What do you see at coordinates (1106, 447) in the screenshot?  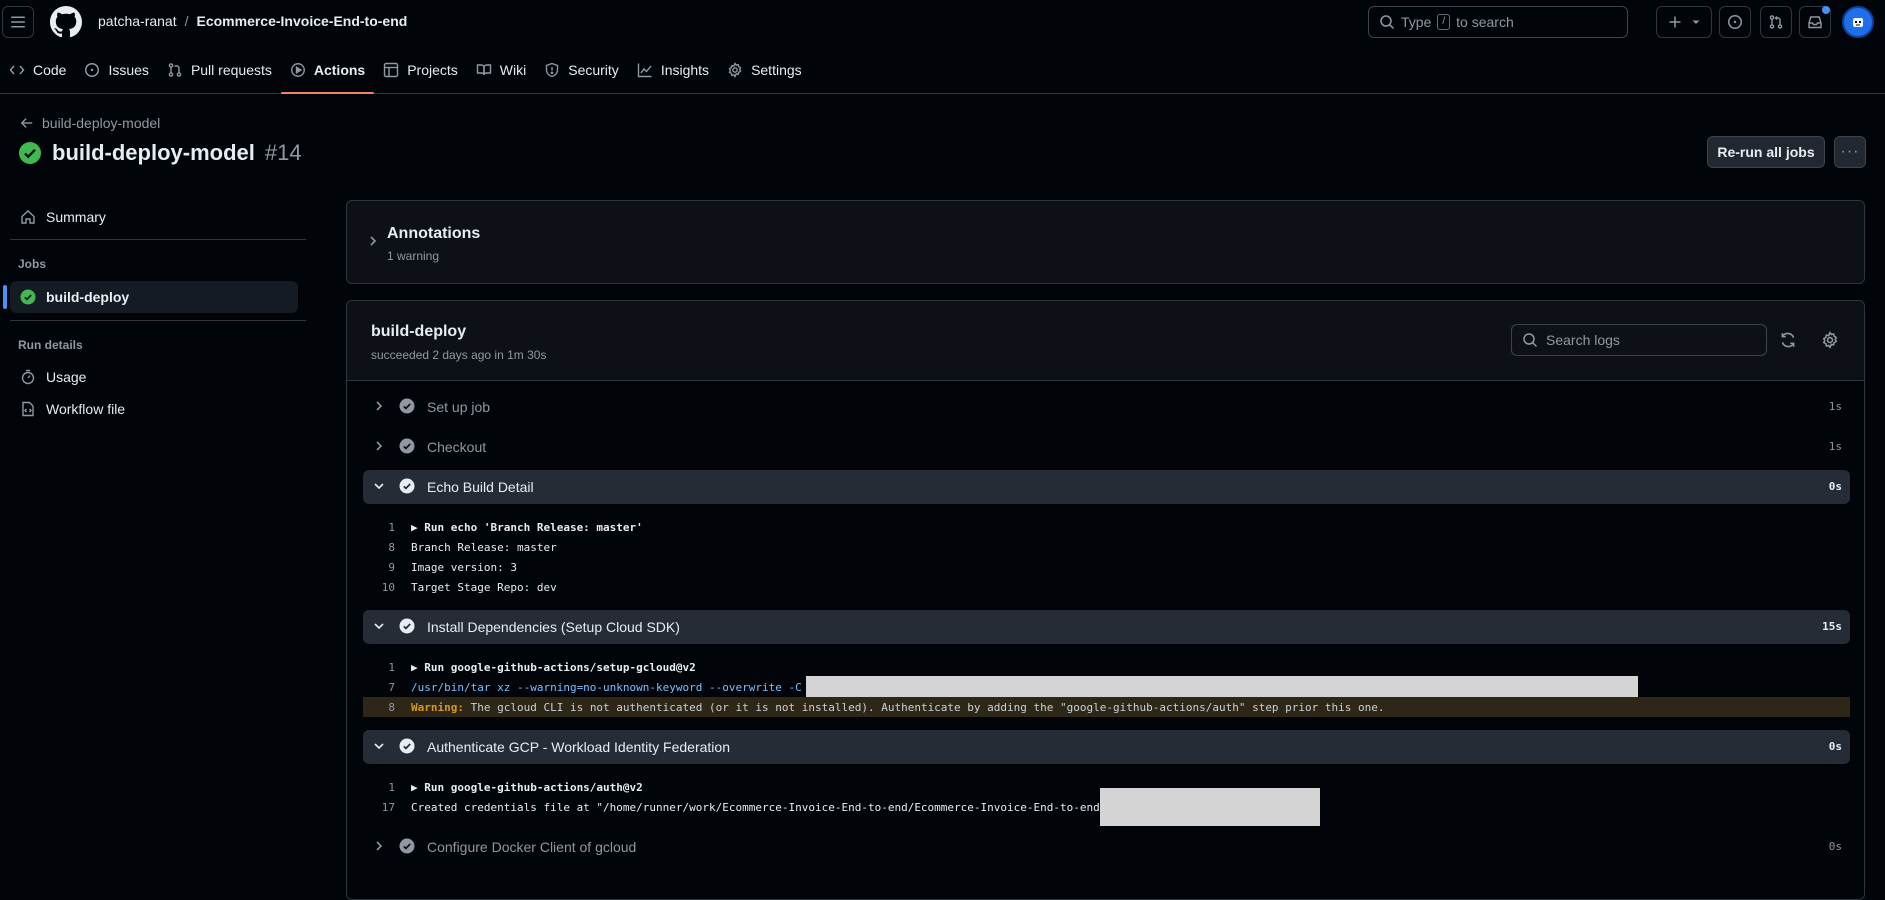 I see `step-checkout: Checkout 1s` at bounding box center [1106, 447].